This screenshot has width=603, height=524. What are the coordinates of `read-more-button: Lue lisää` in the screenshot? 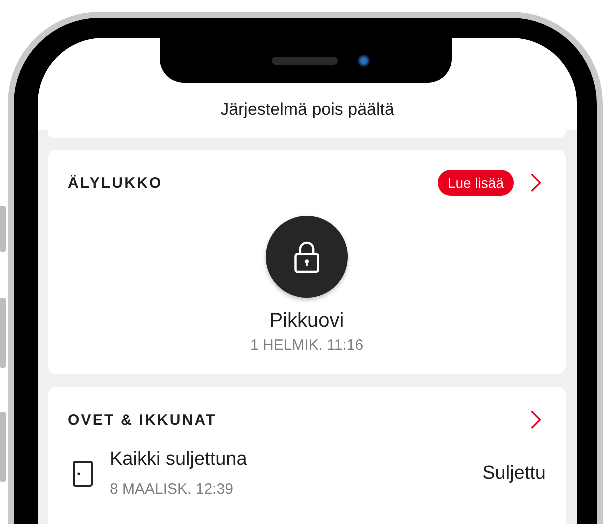 It's located at (476, 183).